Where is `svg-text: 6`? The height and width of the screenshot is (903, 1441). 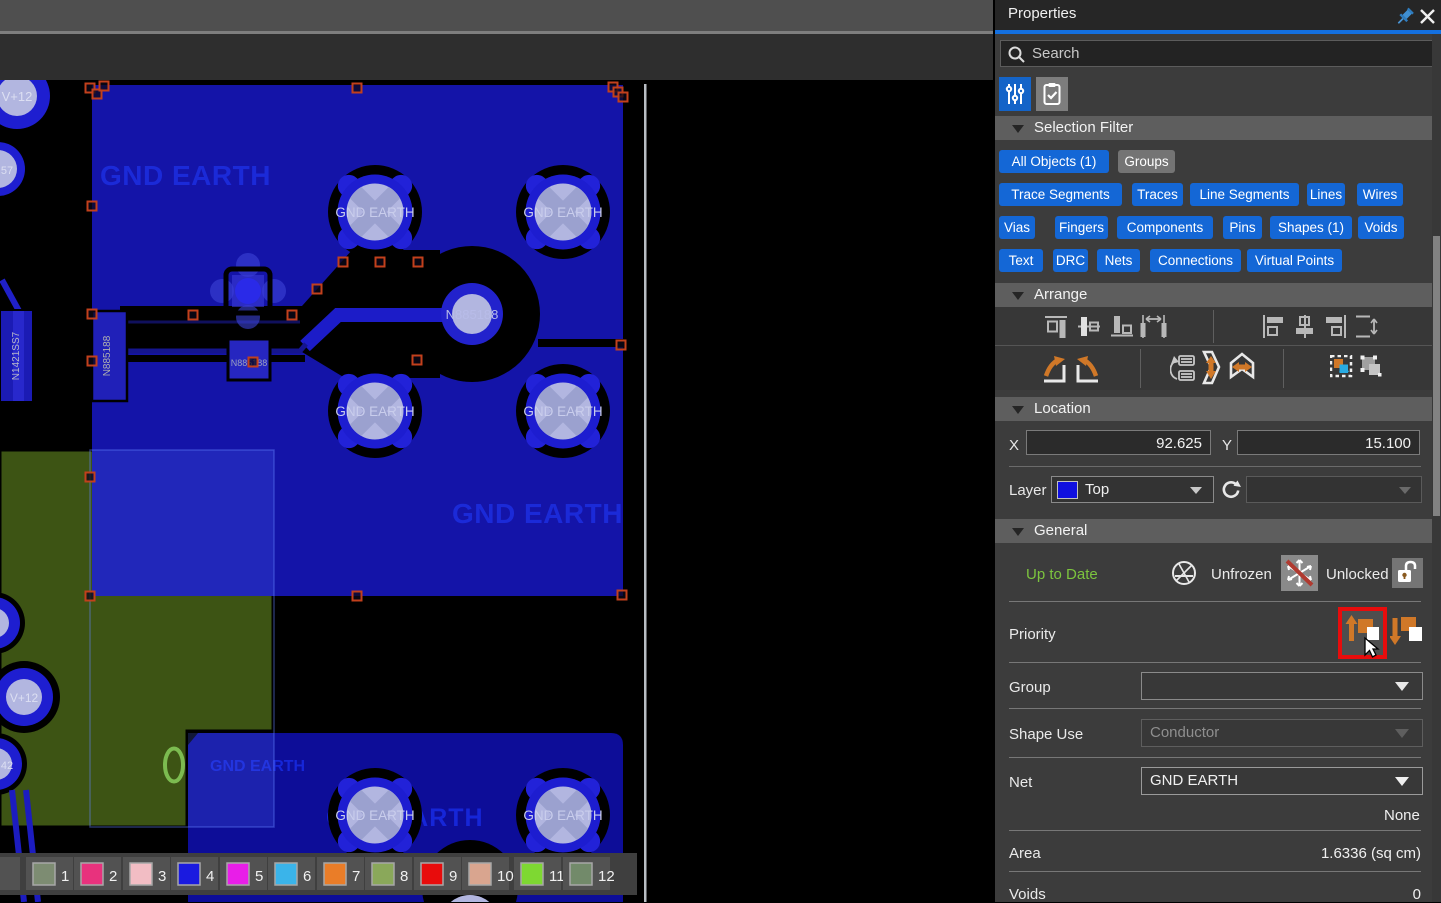 svg-text: 6 is located at coordinates (307, 876).